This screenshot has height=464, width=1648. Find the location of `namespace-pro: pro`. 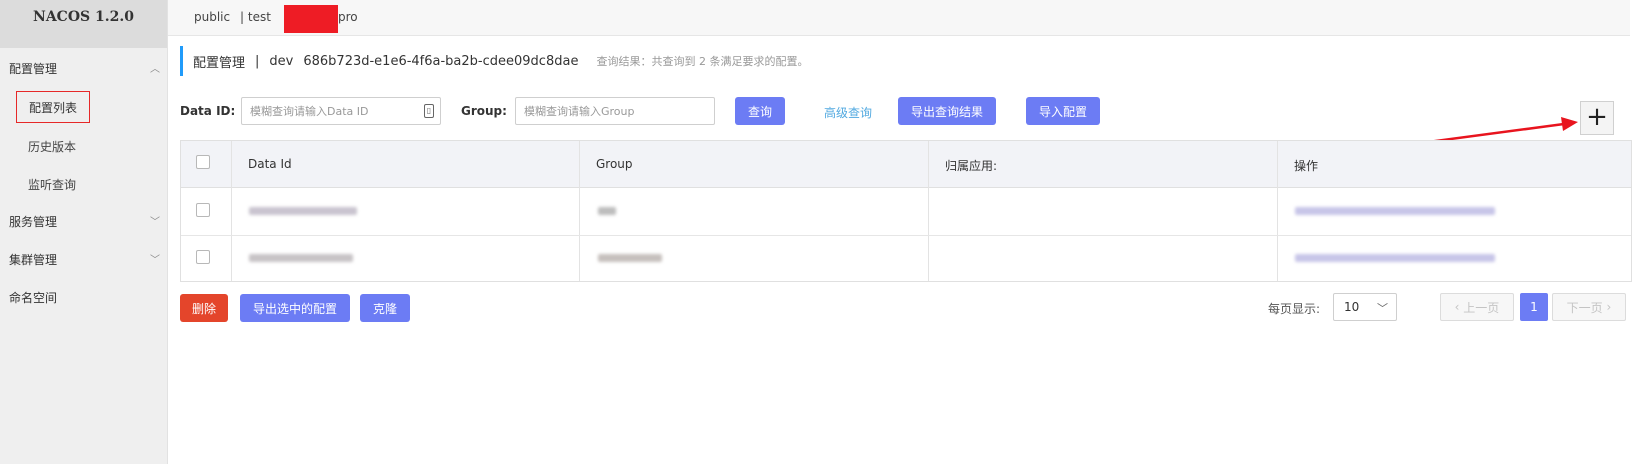

namespace-pro: pro is located at coordinates (348, 17).